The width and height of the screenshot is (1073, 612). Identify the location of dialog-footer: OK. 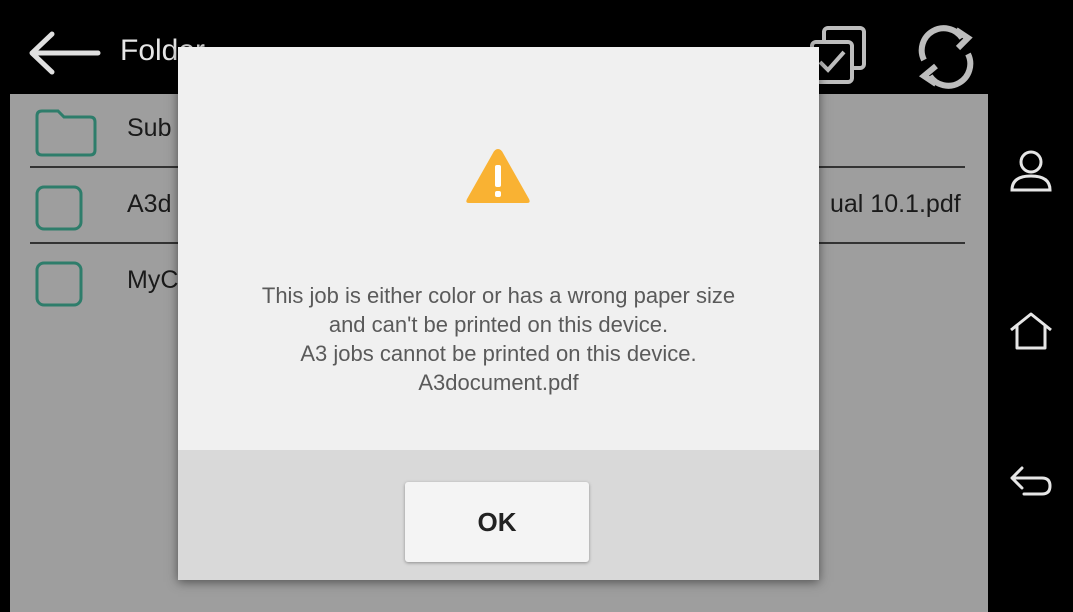
(498, 515).